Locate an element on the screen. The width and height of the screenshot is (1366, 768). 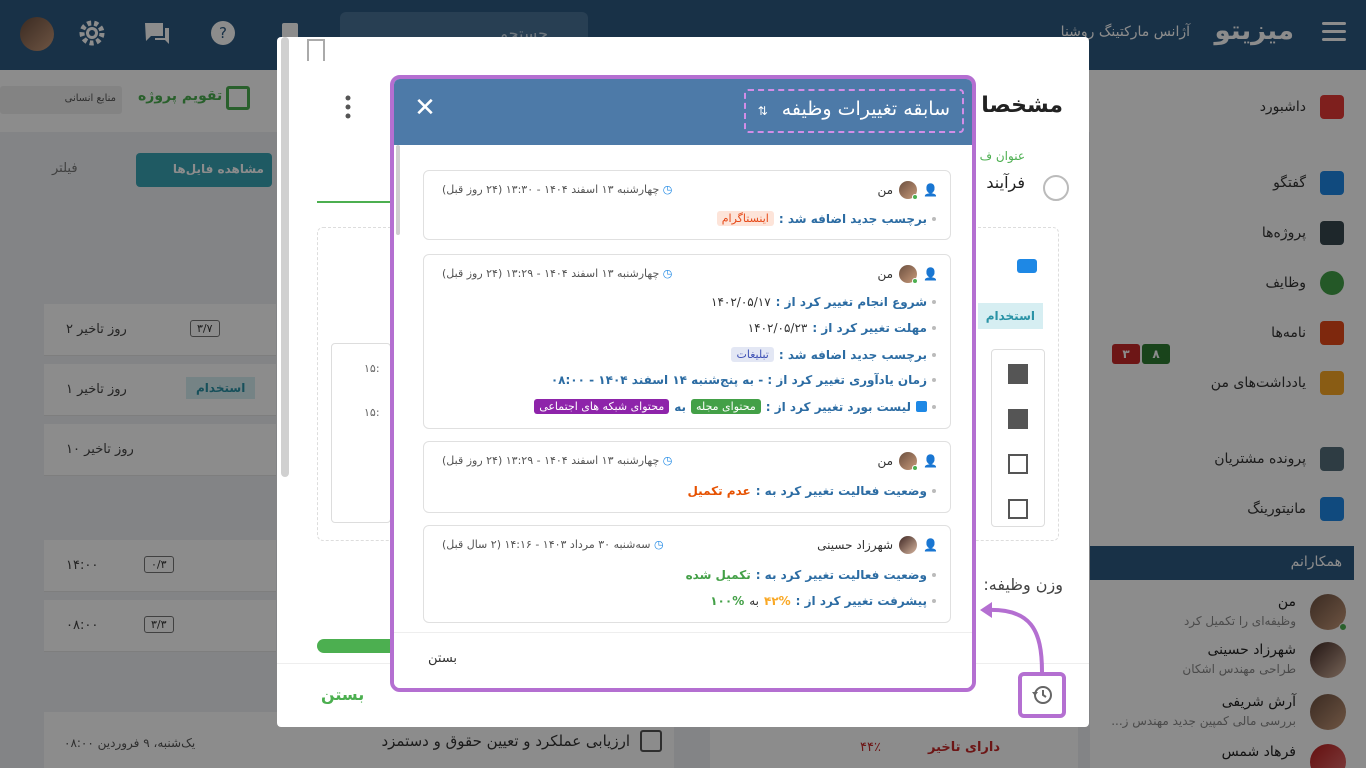
modal-heading: مشخصا is located at coordinates (1022, 105).